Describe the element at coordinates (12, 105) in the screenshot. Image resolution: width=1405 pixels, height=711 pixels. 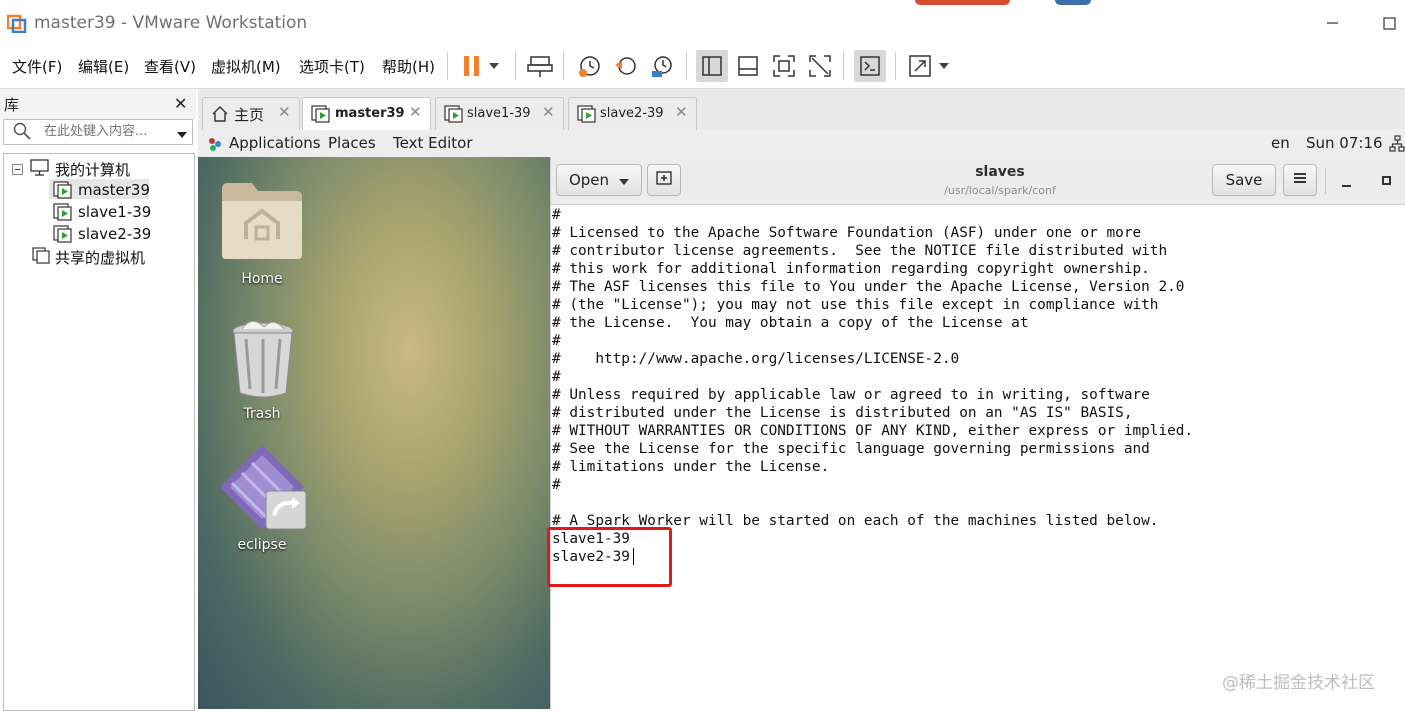
I see `library-title: 库` at that location.